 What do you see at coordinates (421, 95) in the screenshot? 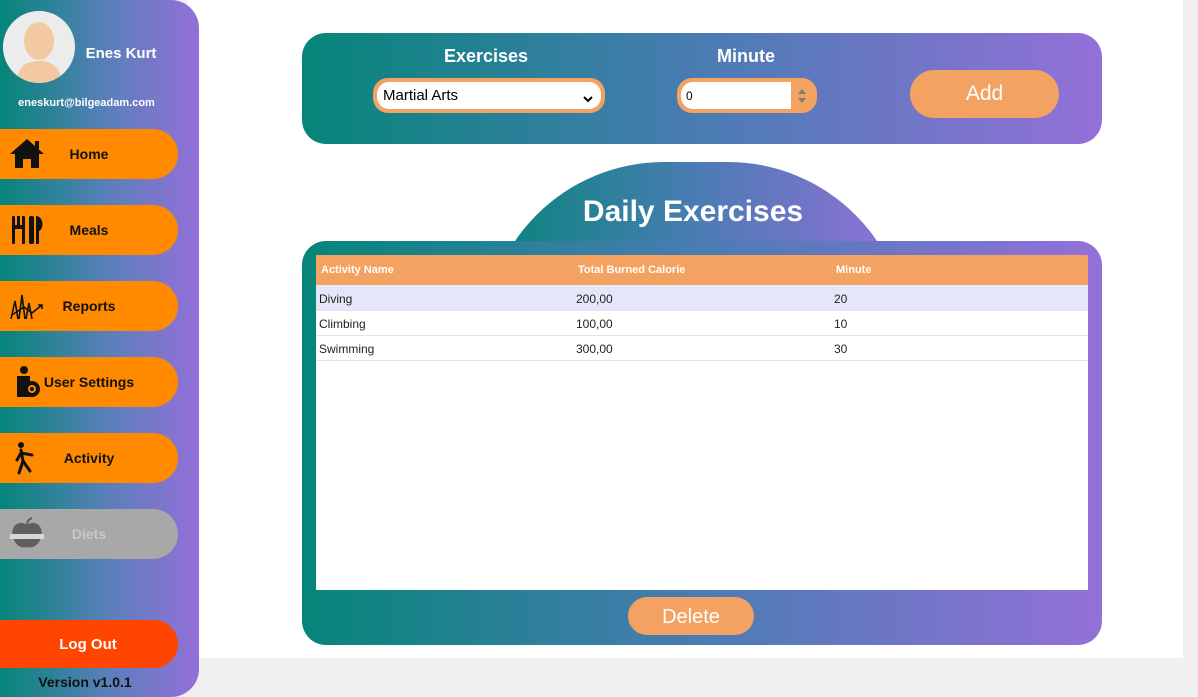
I see `exercise-select-value: Martial Arts` at bounding box center [421, 95].